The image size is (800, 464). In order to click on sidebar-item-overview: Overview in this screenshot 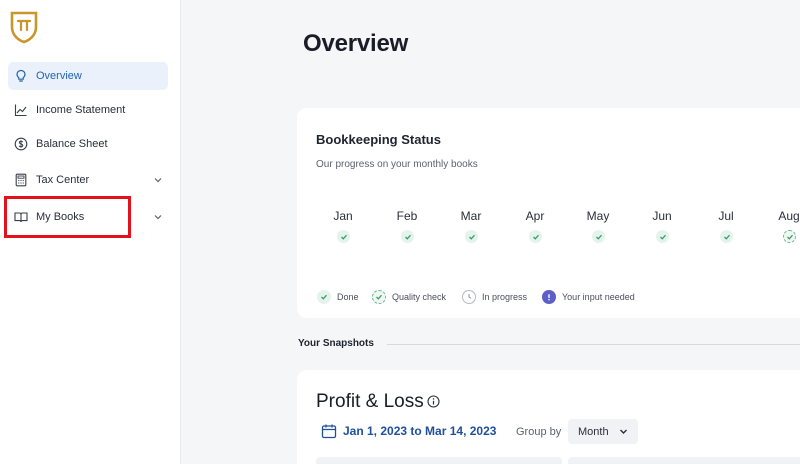, I will do `click(88, 76)`.